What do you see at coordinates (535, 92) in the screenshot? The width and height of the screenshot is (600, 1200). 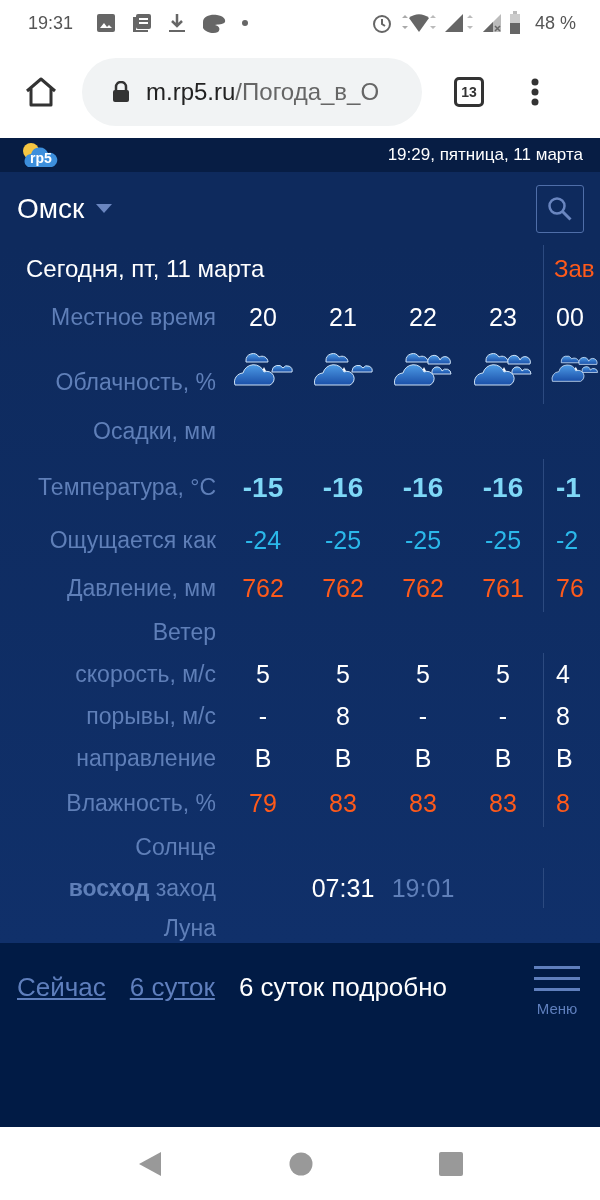 I see `more-icon` at bounding box center [535, 92].